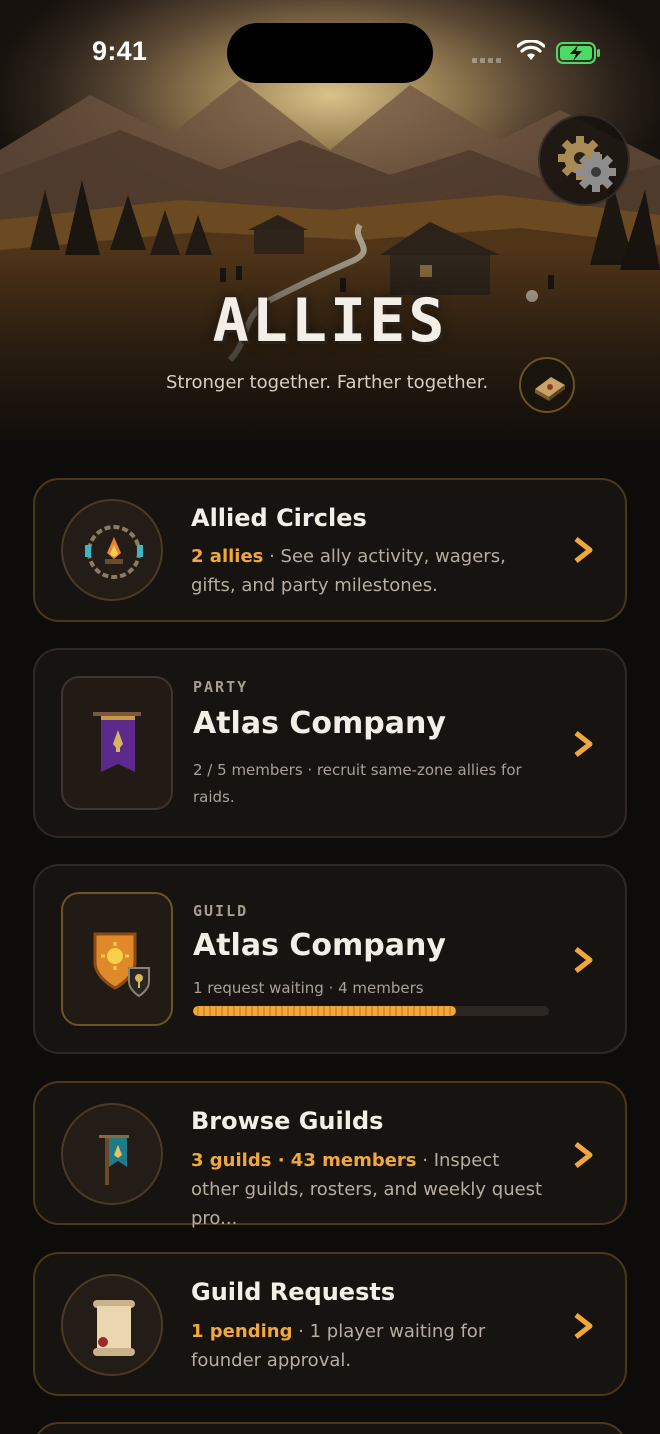  I want to click on codex-button, so click(547, 385).